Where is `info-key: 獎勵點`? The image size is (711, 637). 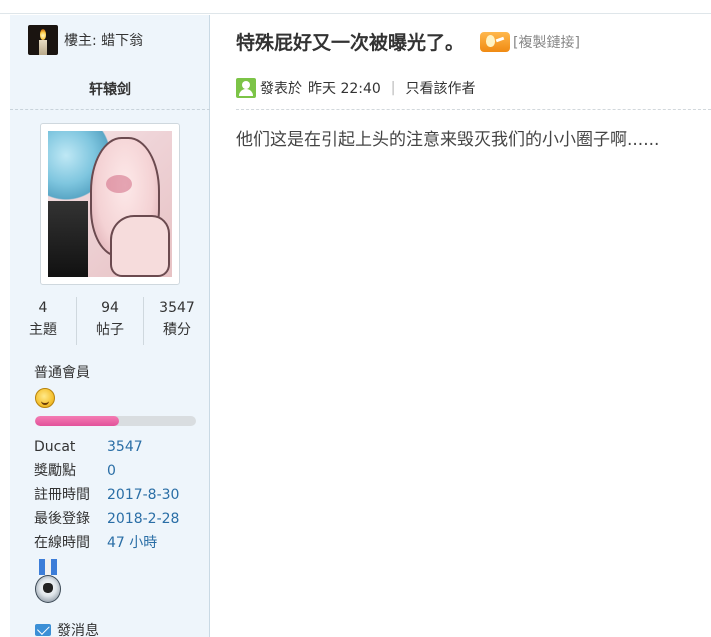
info-key: 獎勵點 is located at coordinates (55, 471).